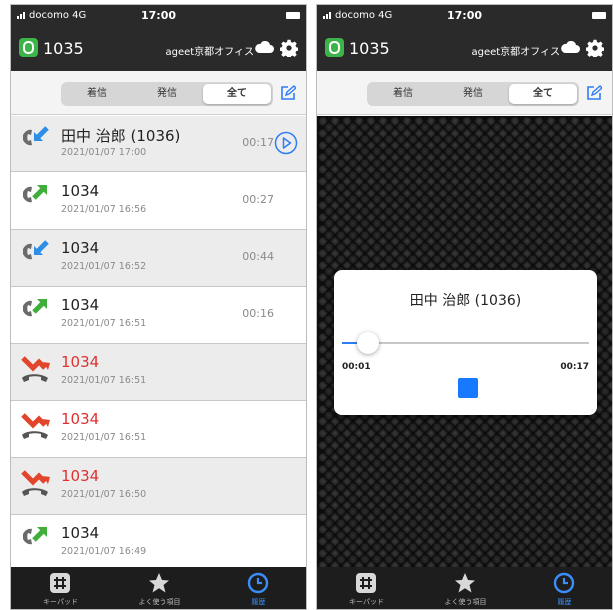  What do you see at coordinates (286, 143) in the screenshot?
I see `play-recording-icon` at bounding box center [286, 143].